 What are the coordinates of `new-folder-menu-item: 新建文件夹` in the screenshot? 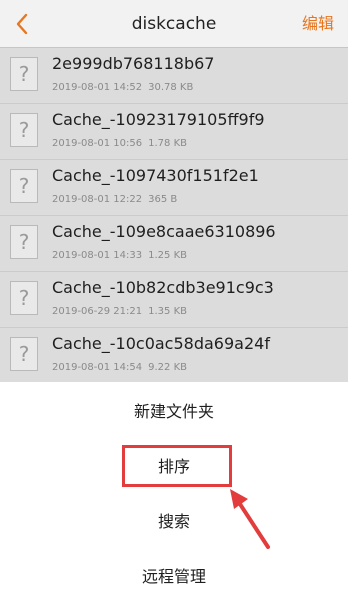 It's located at (174, 412).